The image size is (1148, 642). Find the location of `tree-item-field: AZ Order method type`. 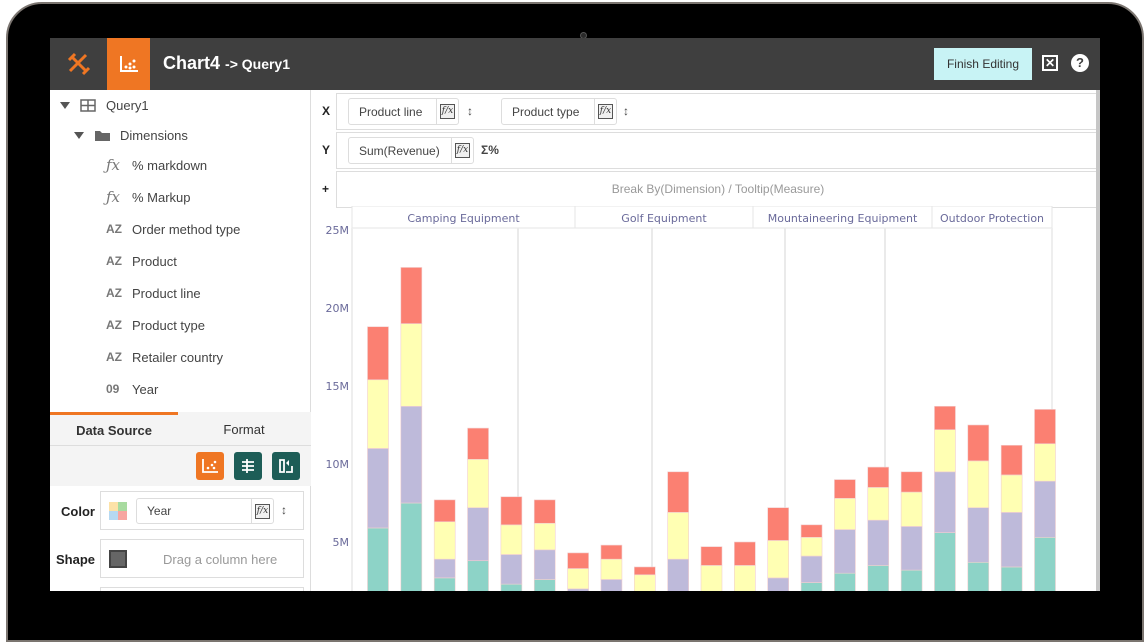

tree-item-field: AZ Order method type is located at coordinates (173, 229).